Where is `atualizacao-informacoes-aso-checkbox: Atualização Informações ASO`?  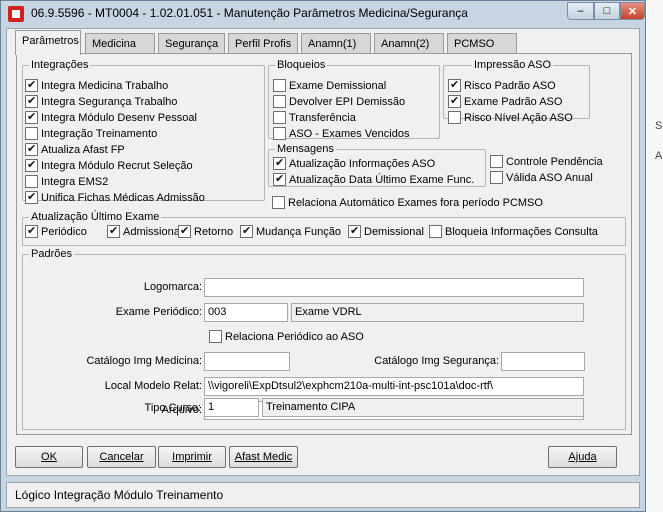 atualizacao-informacoes-aso-checkbox: Atualização Informações ASO is located at coordinates (354, 163).